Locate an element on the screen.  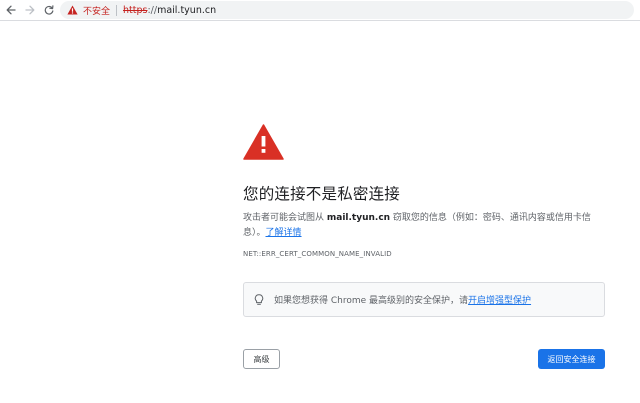
url-text: https://mail.tyun.cn is located at coordinates (169, 10).